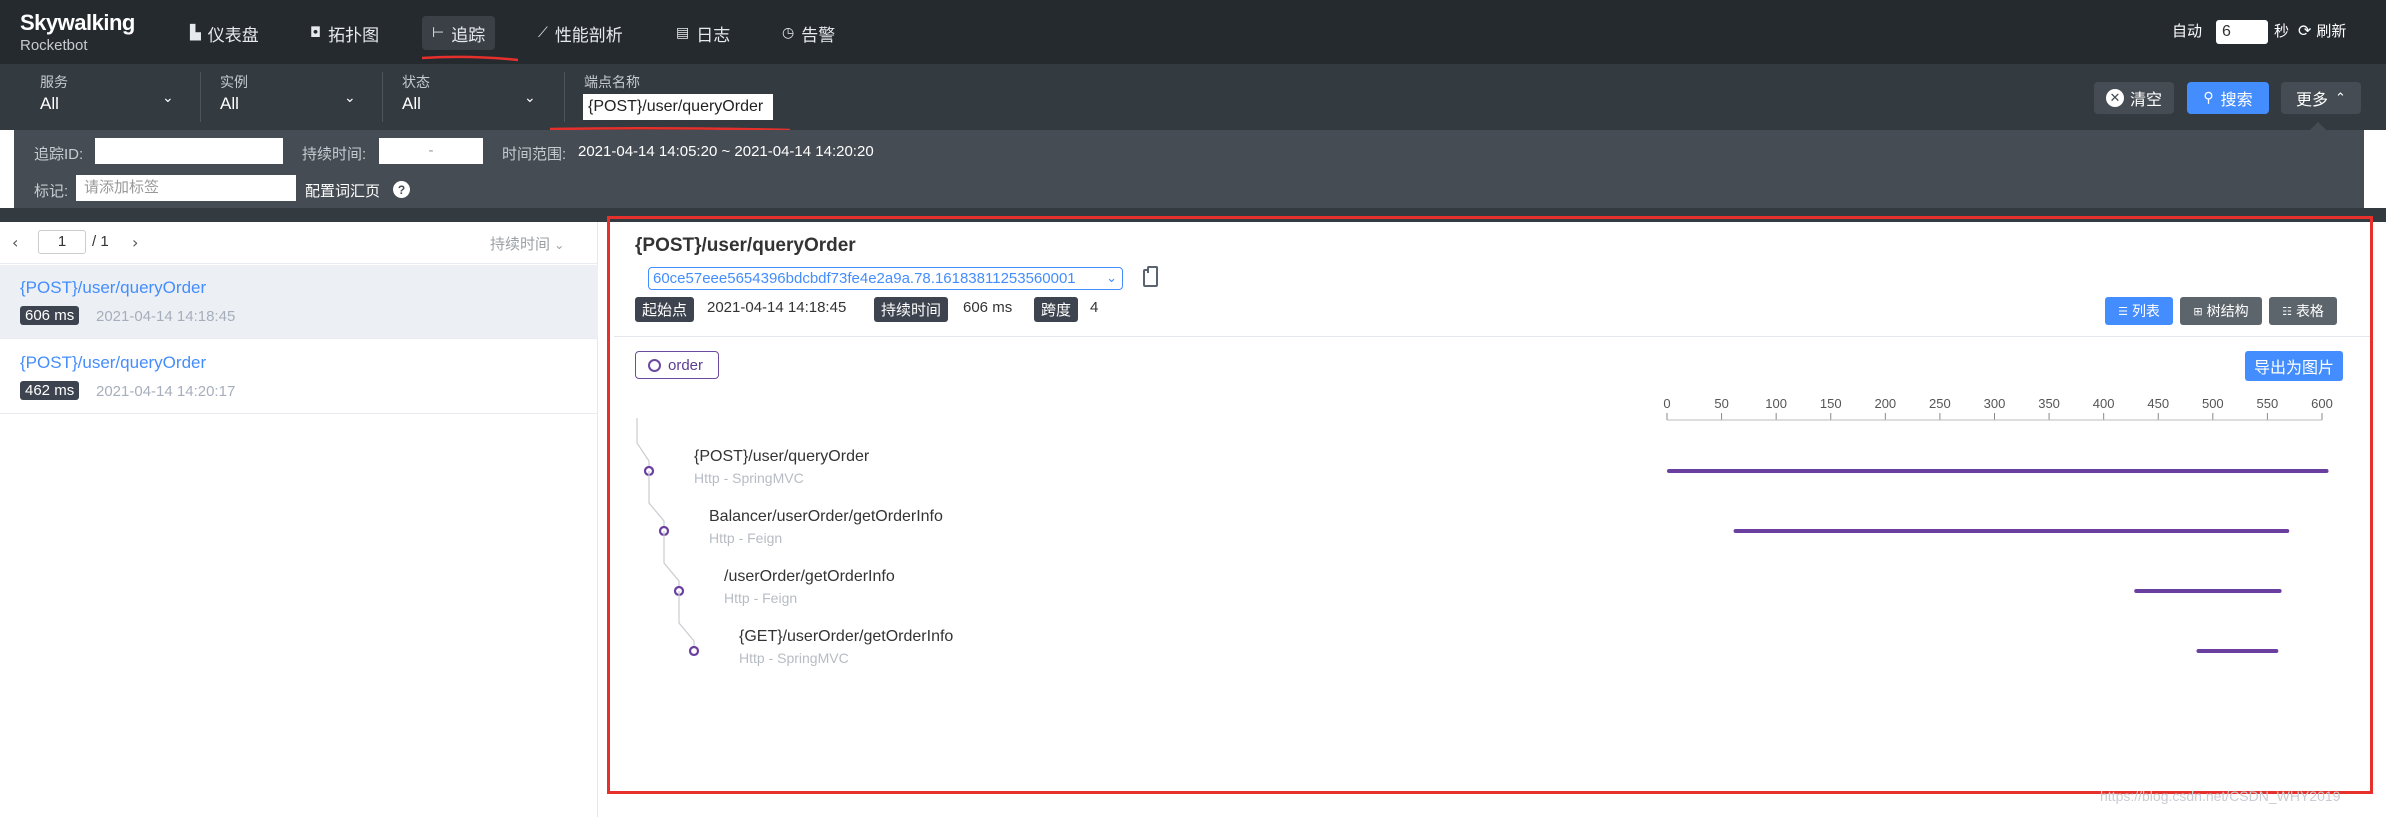  I want to click on span-name: Balancer/userOrder/getOrderInfo, so click(826, 517).